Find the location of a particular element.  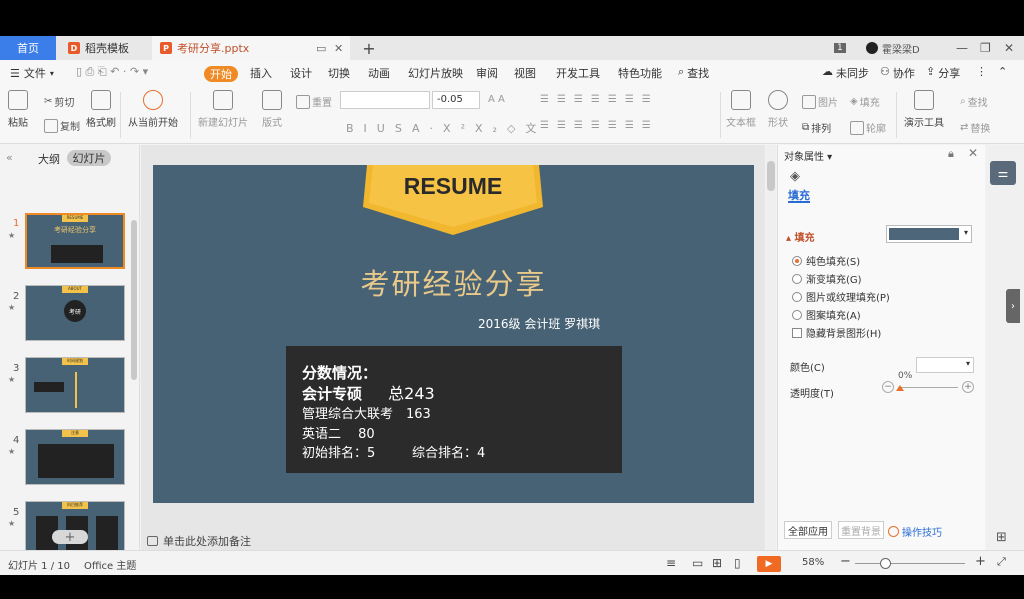

outline-button: 轮廓 is located at coordinates (868, 127).